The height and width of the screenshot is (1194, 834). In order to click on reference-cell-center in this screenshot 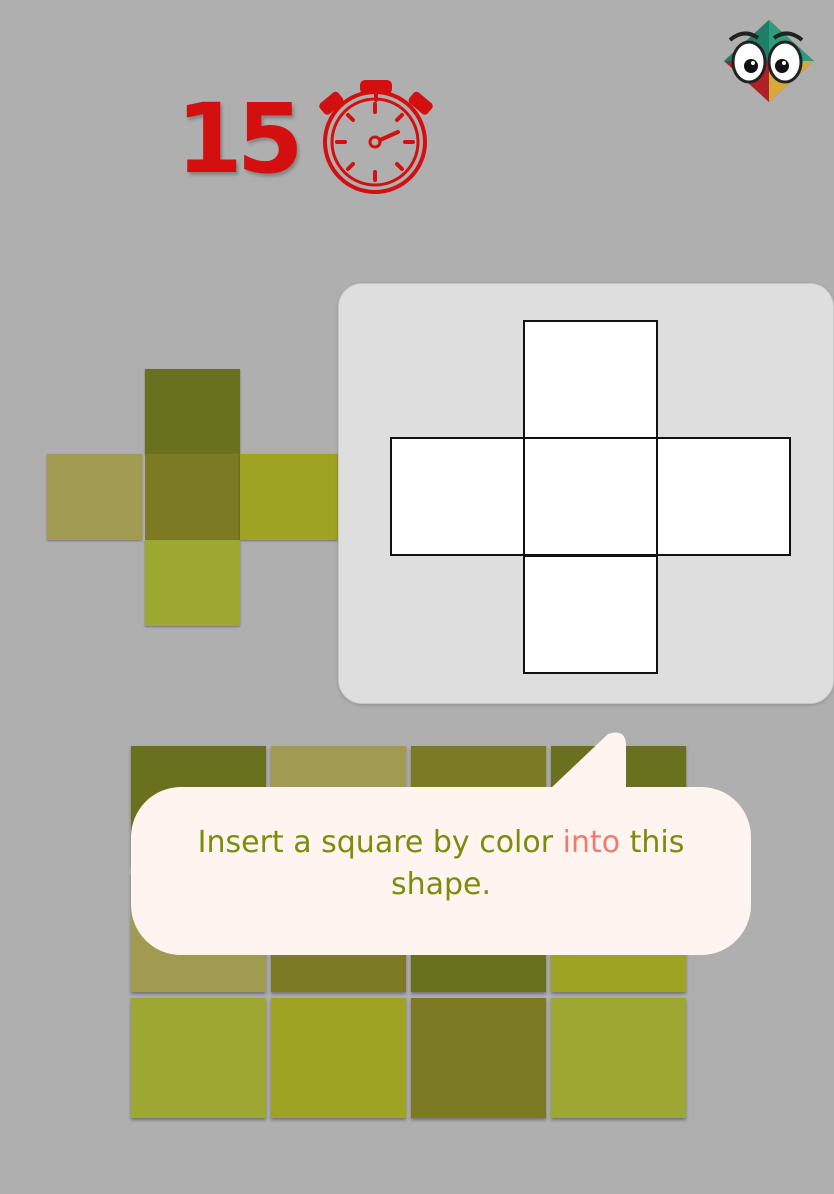, I will do `click(192, 497)`.